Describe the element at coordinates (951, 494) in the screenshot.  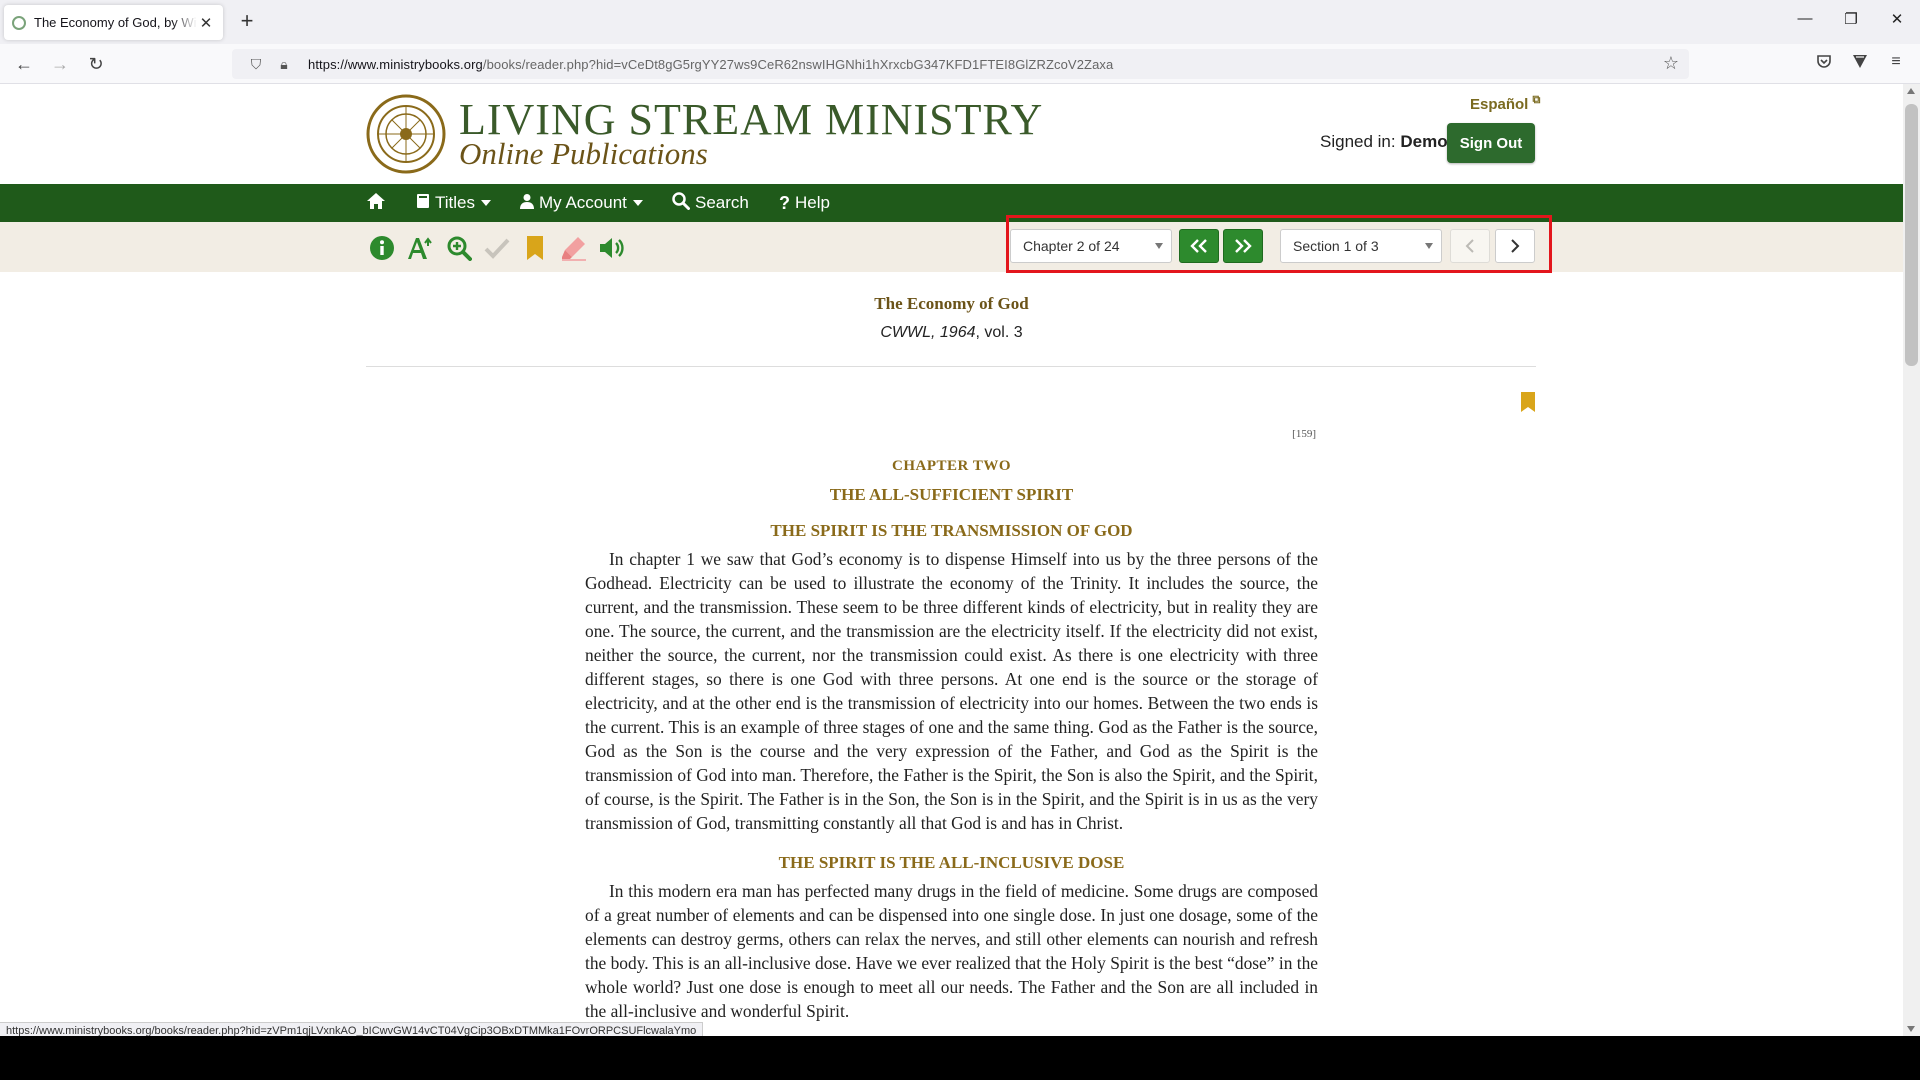
I see `chapter-title: THE ALL-SUFFICIENT SPIRIT` at that location.